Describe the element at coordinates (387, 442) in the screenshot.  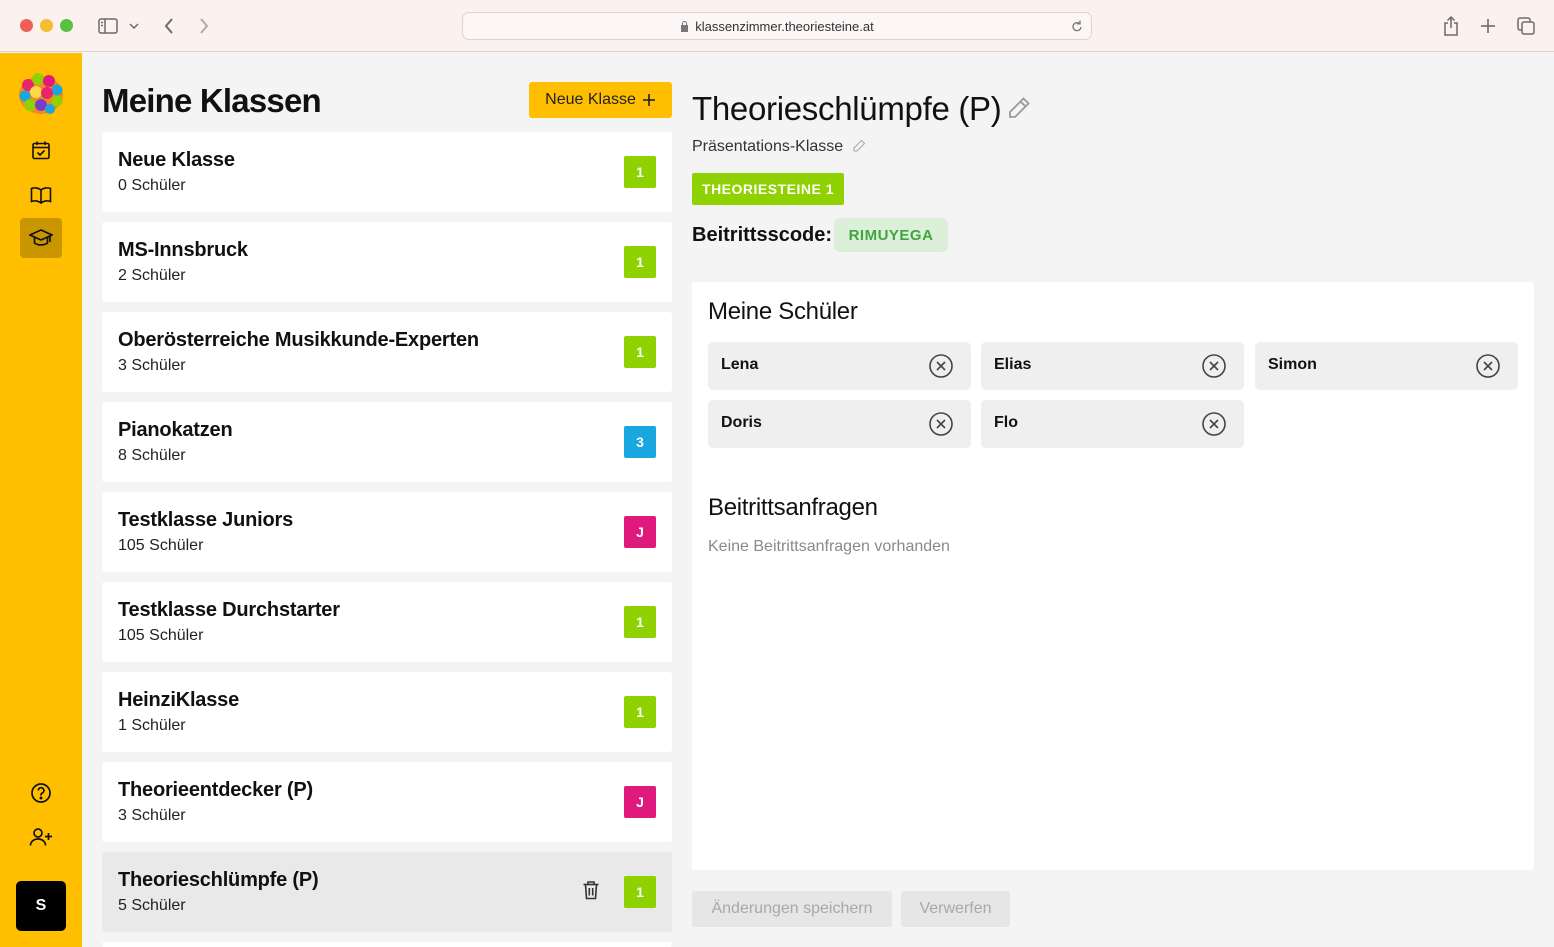
I see `class-list-item: Pianokatzen 8 Schüler 3` at that location.